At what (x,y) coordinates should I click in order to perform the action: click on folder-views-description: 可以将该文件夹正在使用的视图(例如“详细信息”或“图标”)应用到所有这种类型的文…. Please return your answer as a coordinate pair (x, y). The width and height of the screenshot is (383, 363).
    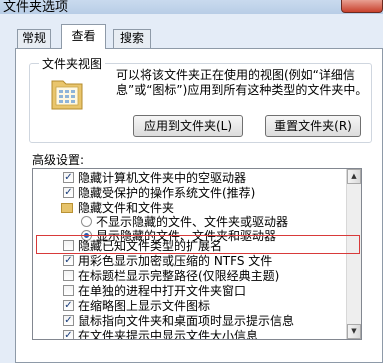
    Looking at the image, I should click on (242, 82).